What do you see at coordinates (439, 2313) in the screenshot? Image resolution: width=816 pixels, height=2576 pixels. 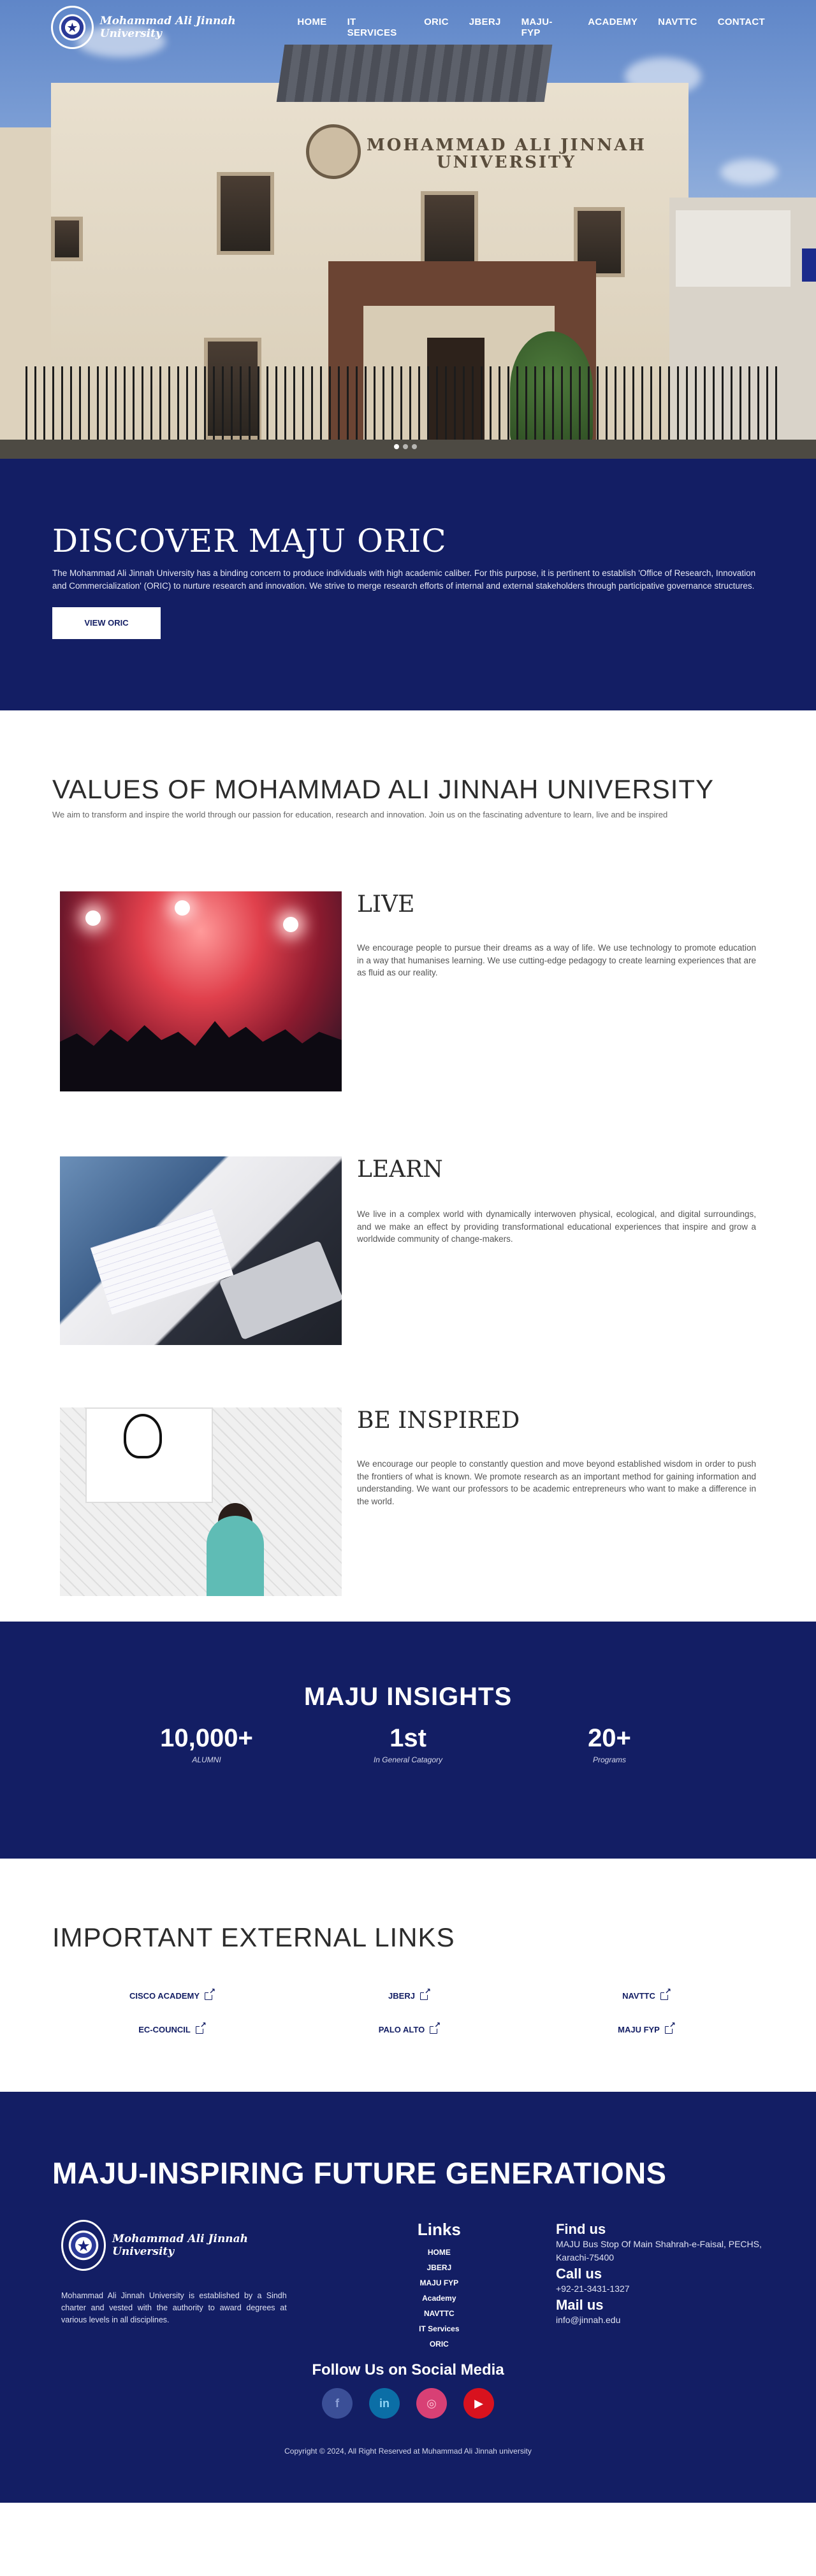 I see `footer-link-navttc: NAVTTC` at bounding box center [439, 2313].